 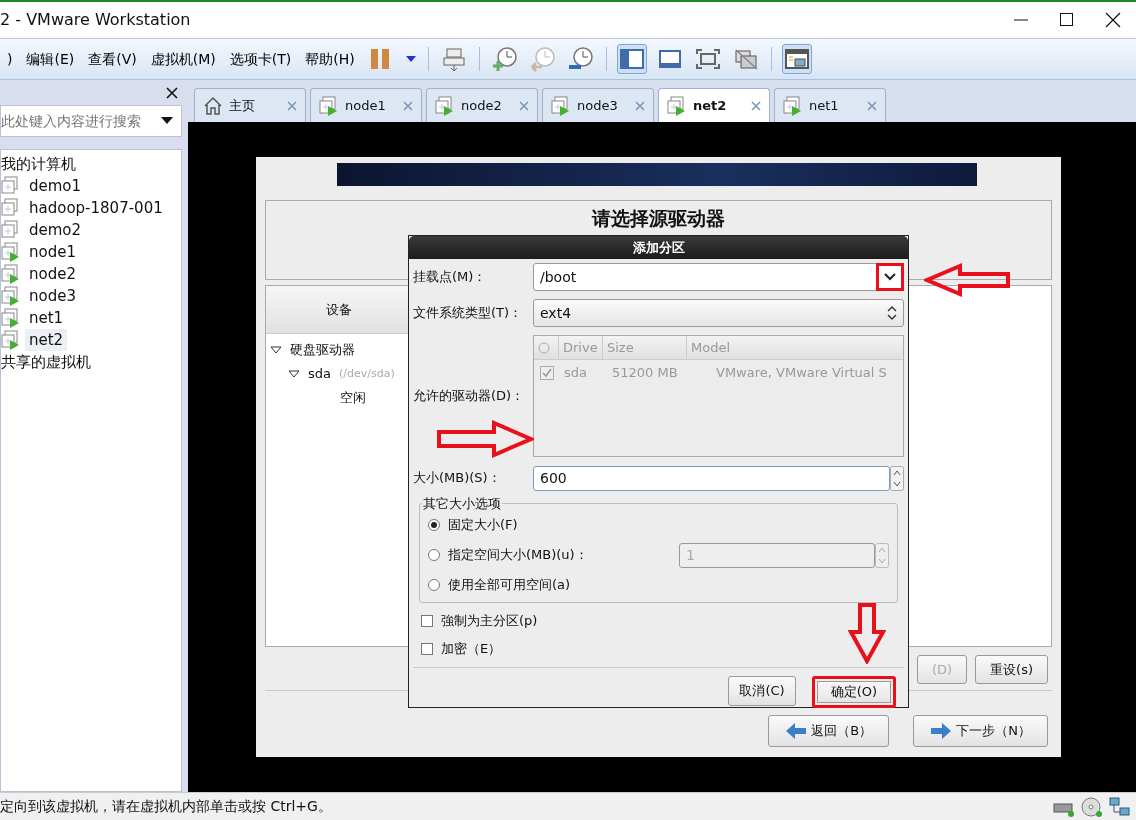 What do you see at coordinates (796, 731) in the screenshot?
I see `left-arrow-icon` at bounding box center [796, 731].